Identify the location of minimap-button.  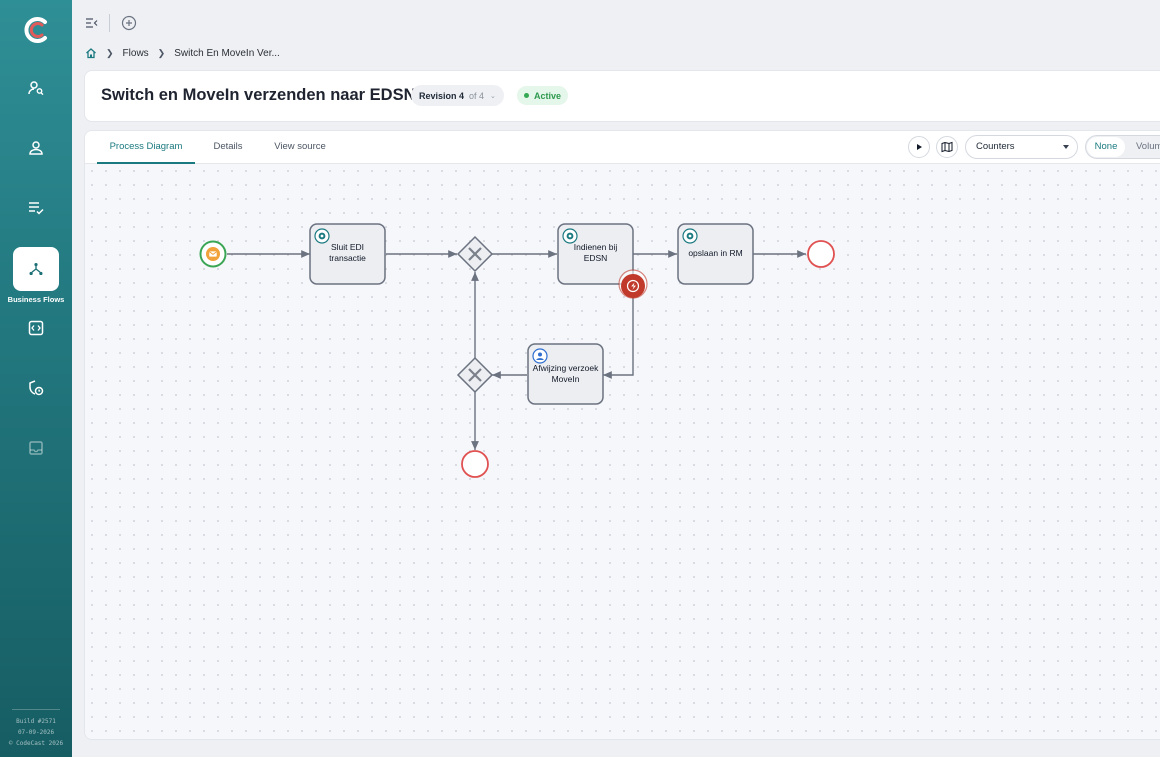
(947, 147).